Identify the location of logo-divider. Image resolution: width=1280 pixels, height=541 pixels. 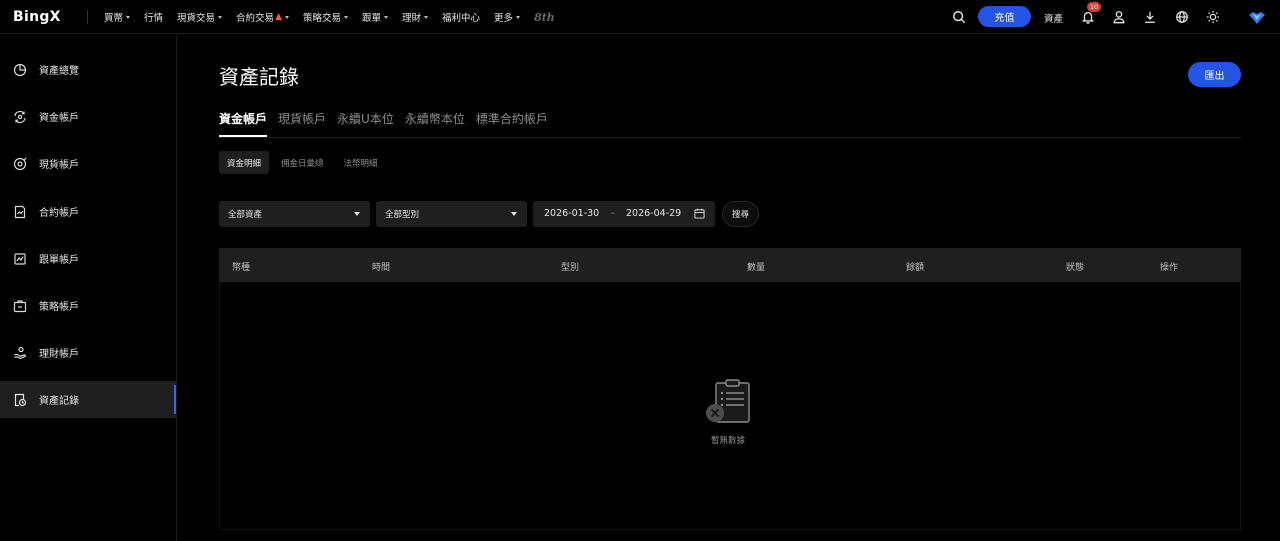
(87, 17).